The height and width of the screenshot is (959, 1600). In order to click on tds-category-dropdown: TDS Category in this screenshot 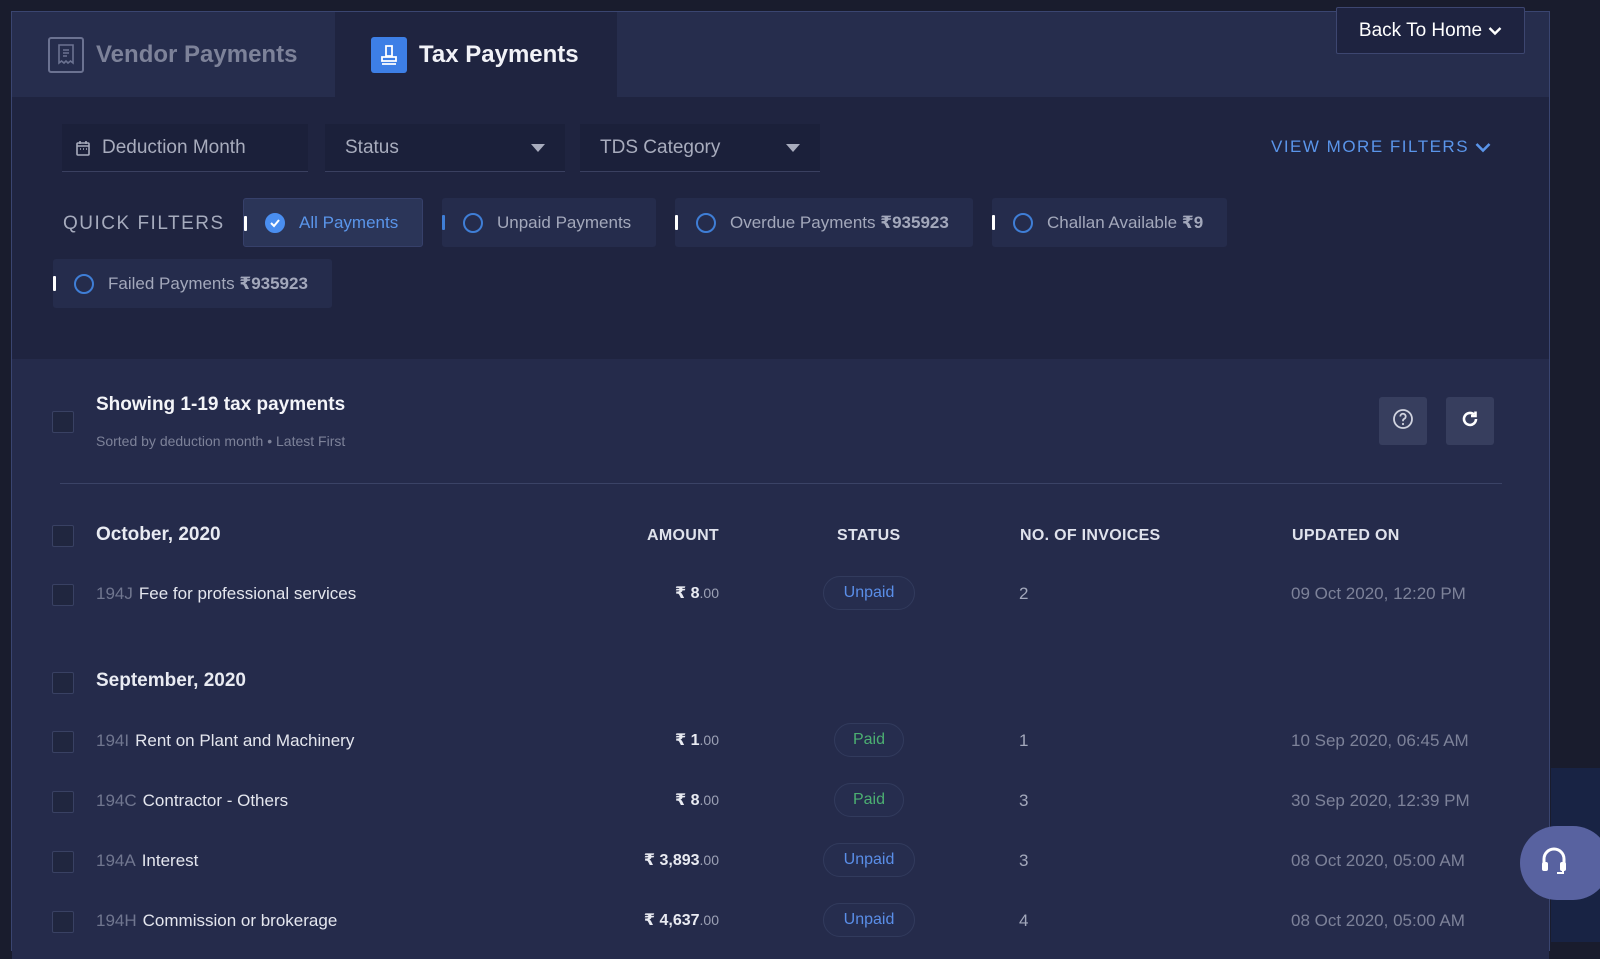, I will do `click(700, 148)`.